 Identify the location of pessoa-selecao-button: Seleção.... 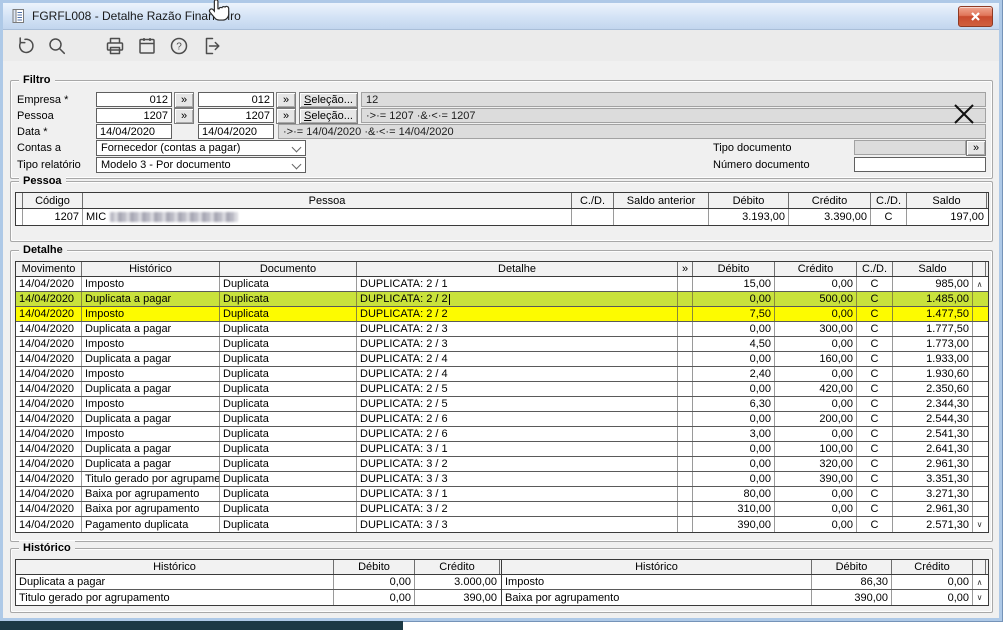
(328, 116).